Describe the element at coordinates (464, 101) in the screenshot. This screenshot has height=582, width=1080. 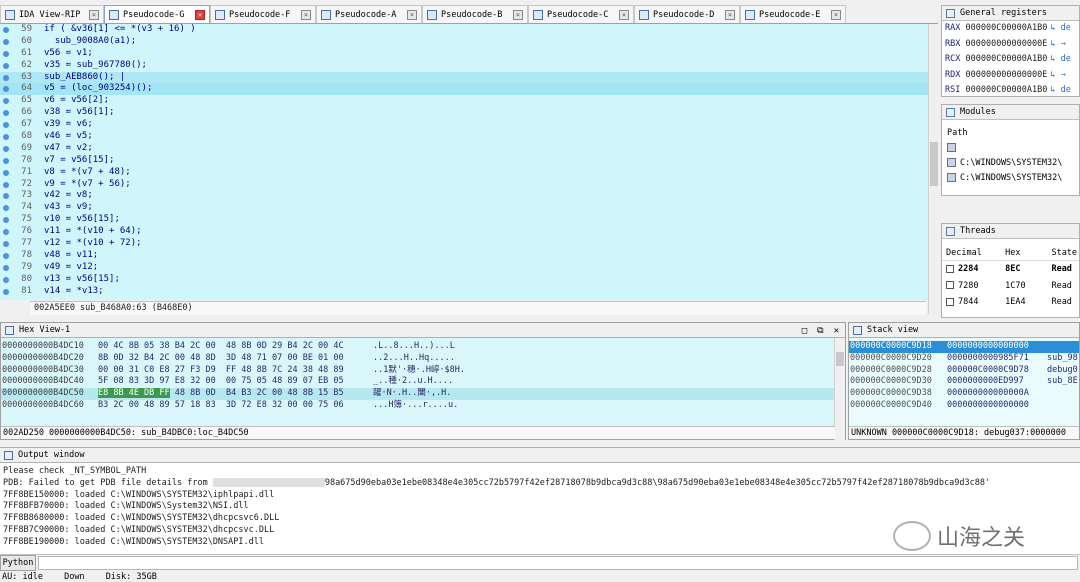
I see `code-line: 65 v6 = v56[2];` at that location.